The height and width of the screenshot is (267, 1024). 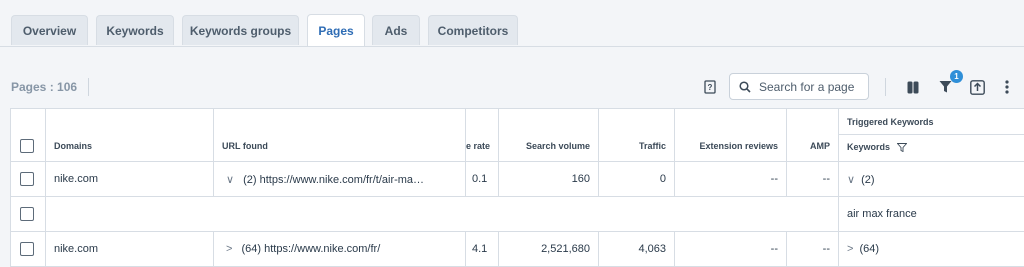 I want to click on col-search-volume: Search volume, so click(x=549, y=135).